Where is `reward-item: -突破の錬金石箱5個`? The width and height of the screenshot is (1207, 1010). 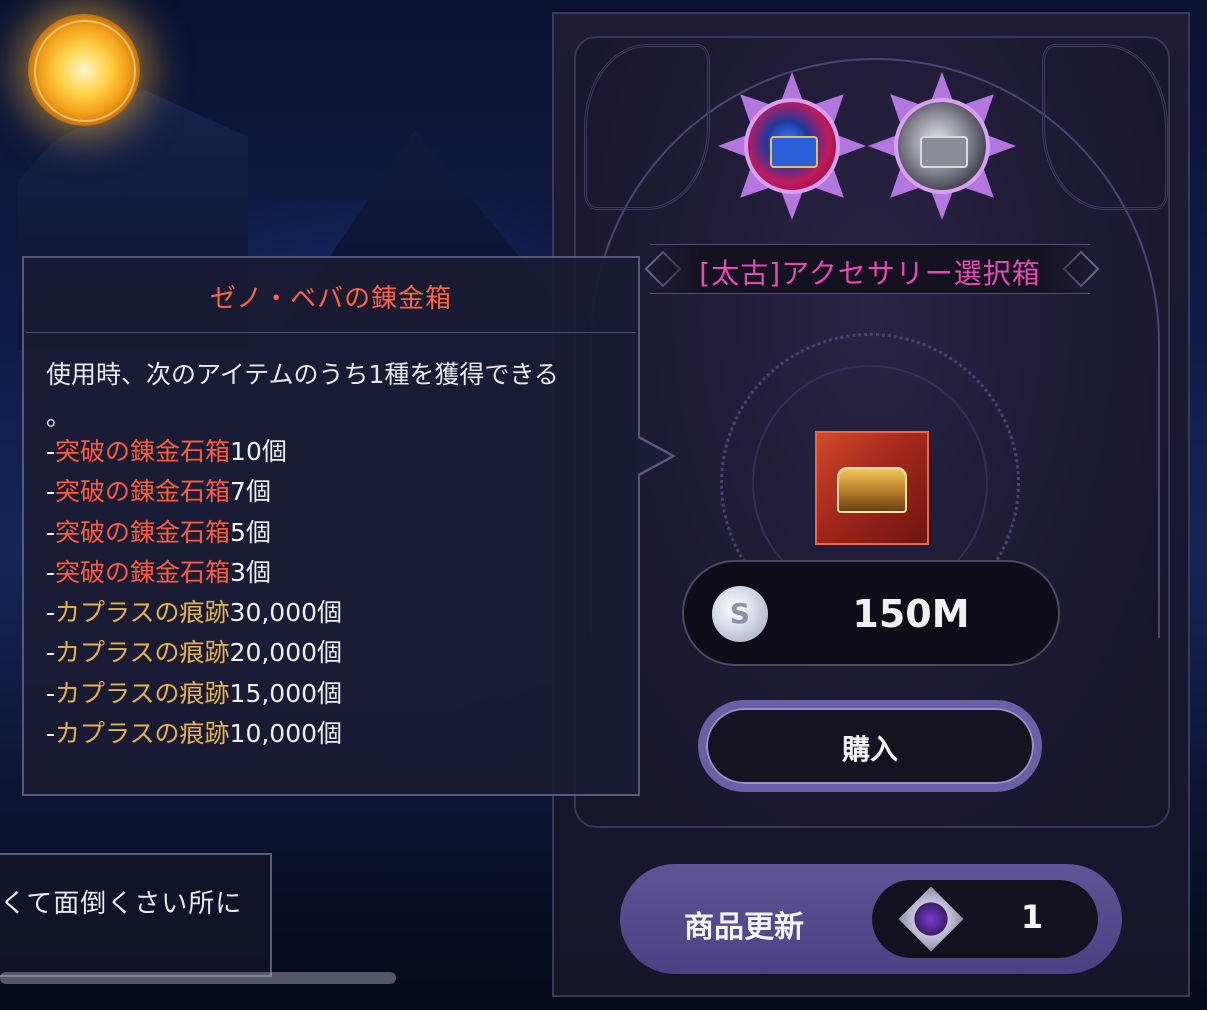
reward-item: -突破の錬金石箱5個 is located at coordinates (194, 533).